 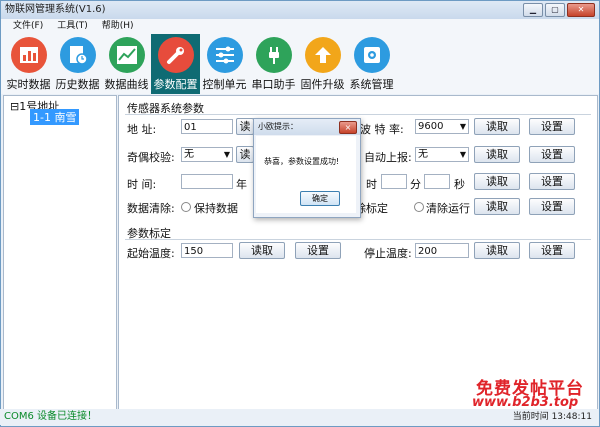 I want to click on dialog-message: 恭喜，参数设置成功!, so click(x=302, y=161).